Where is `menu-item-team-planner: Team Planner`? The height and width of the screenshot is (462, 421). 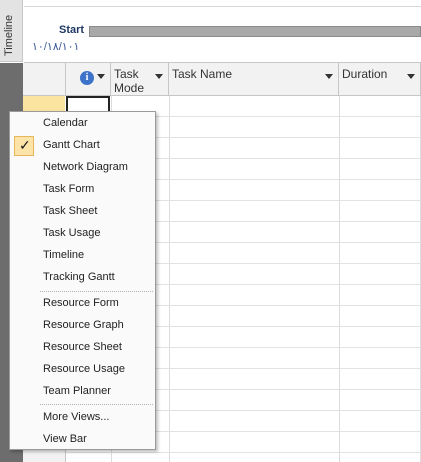
menu-item-team-planner: Team Planner is located at coordinates (82, 392).